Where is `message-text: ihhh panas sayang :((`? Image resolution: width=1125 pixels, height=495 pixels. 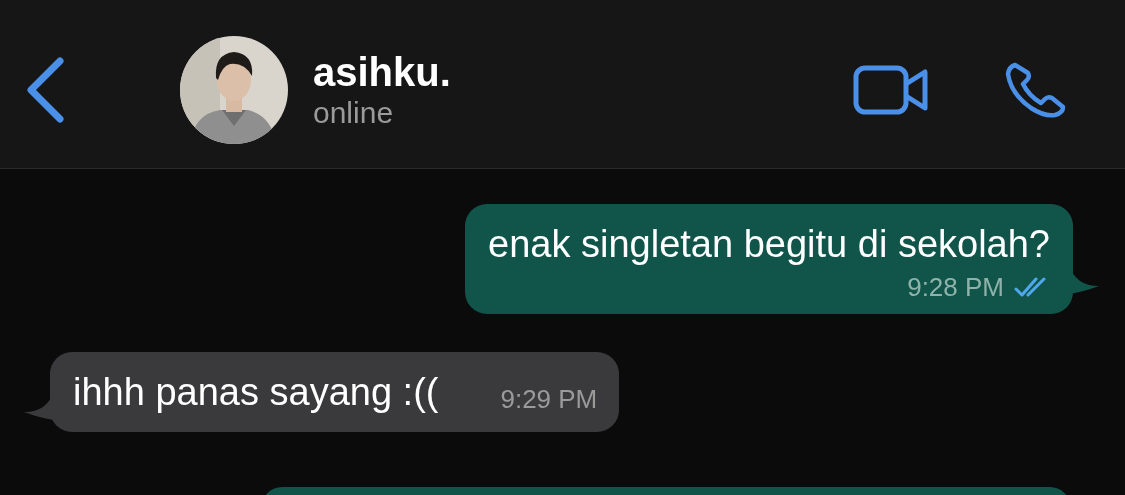
message-text: ihhh panas sayang :(( is located at coordinates (256, 392).